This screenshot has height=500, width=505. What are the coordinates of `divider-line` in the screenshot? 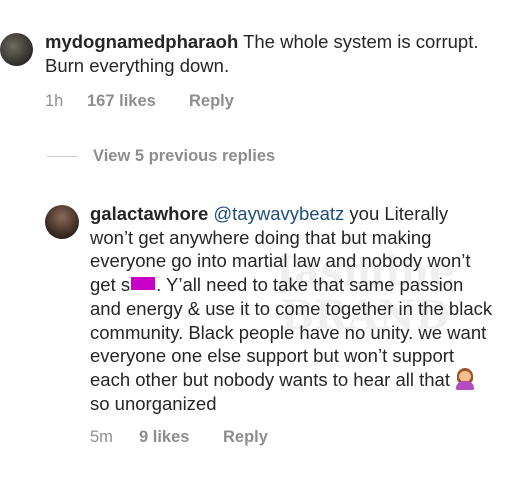 It's located at (62, 156).